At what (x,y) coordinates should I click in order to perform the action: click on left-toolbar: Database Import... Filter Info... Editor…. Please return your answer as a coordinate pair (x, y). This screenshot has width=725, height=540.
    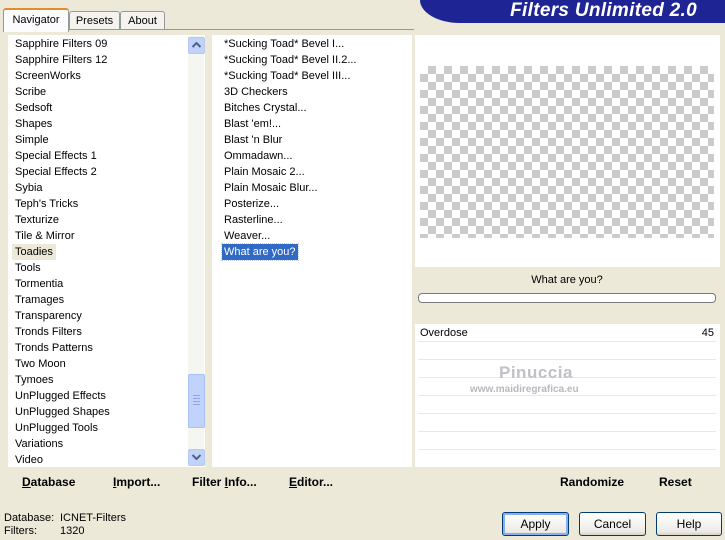
    Looking at the image, I should click on (210, 482).